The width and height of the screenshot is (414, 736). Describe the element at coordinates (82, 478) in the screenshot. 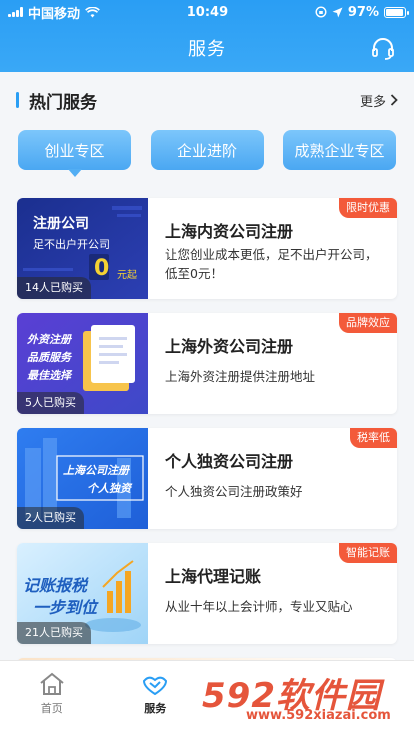

I see `service-thumbnail: 上海公司注册 个人独资 2人已购买` at that location.